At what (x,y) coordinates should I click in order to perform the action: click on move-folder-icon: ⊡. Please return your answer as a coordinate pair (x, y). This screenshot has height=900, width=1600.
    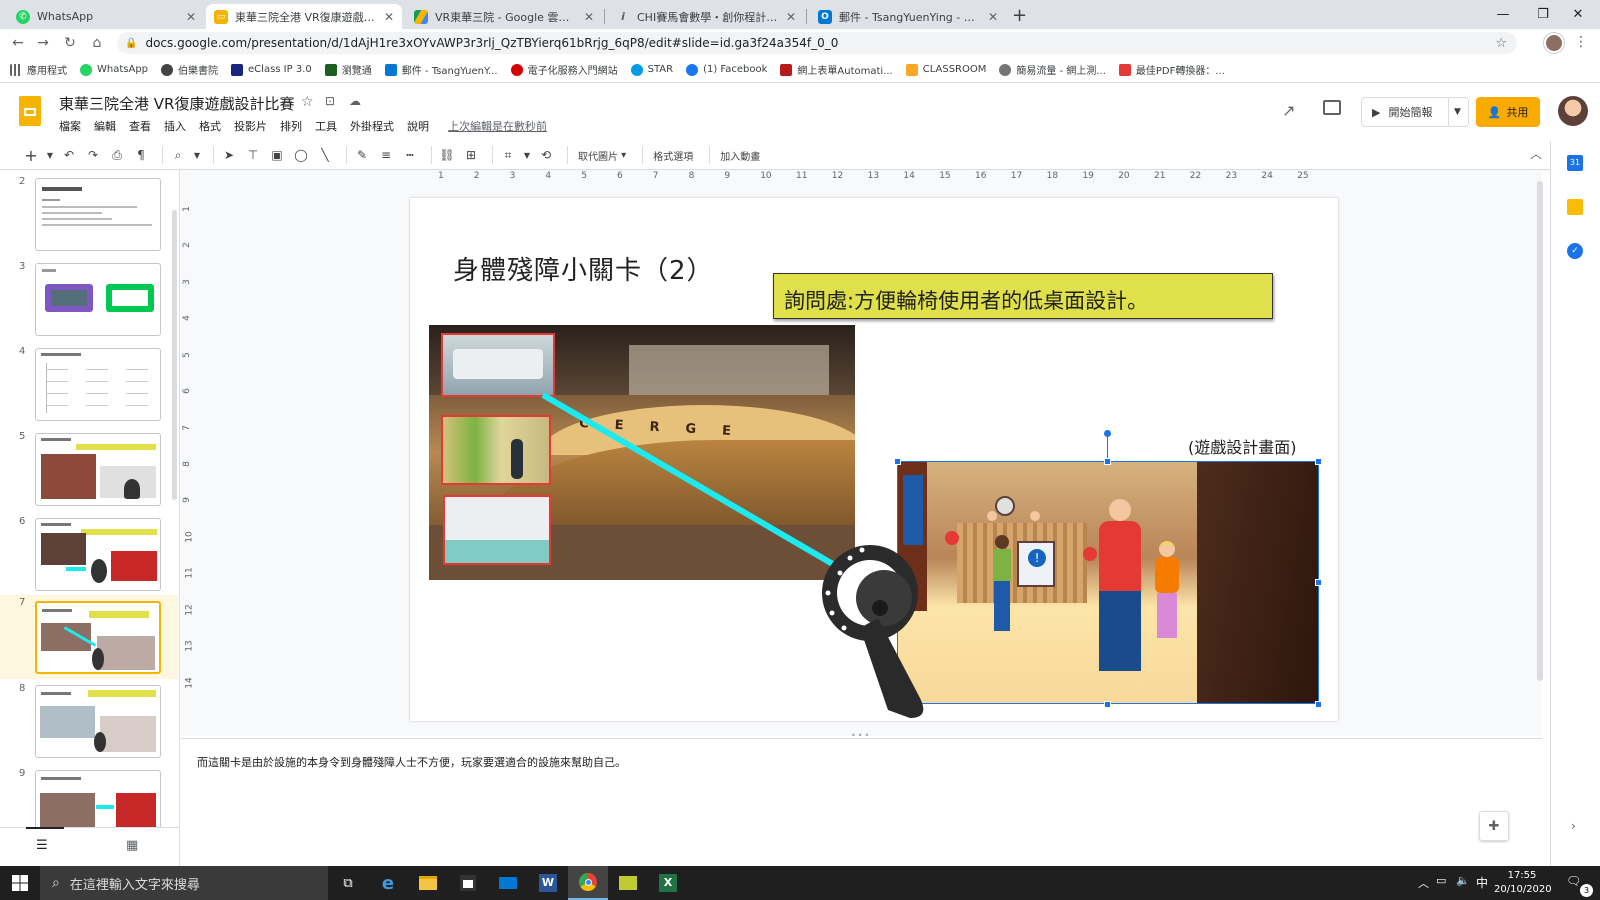
    Looking at the image, I should click on (330, 101).